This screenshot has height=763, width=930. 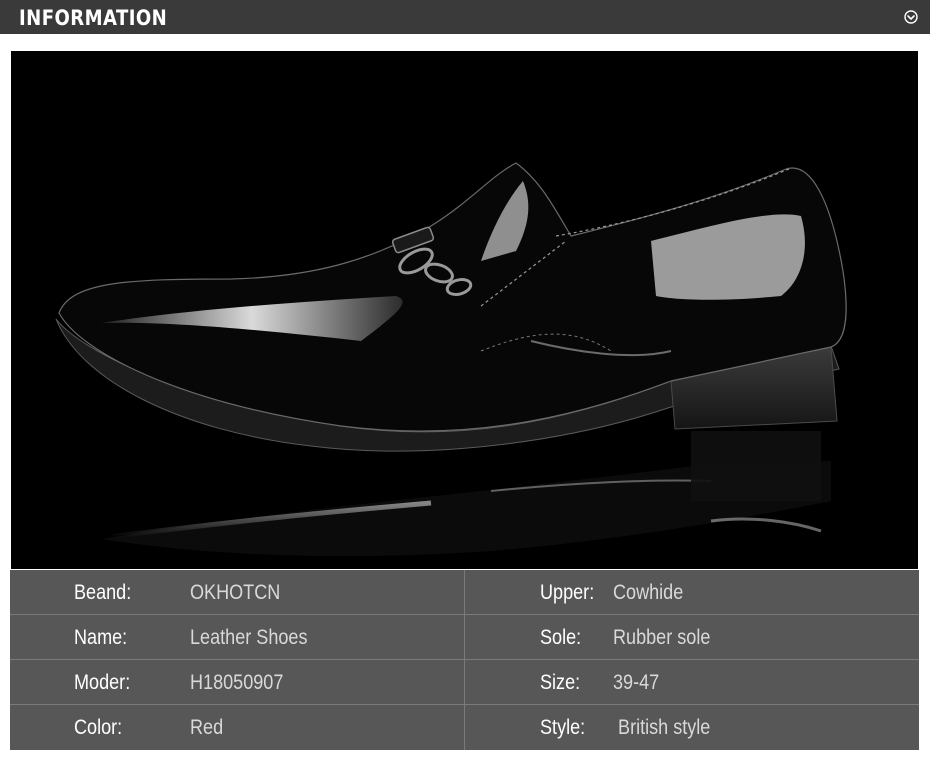 I want to click on color-value: Red, so click(x=207, y=727).